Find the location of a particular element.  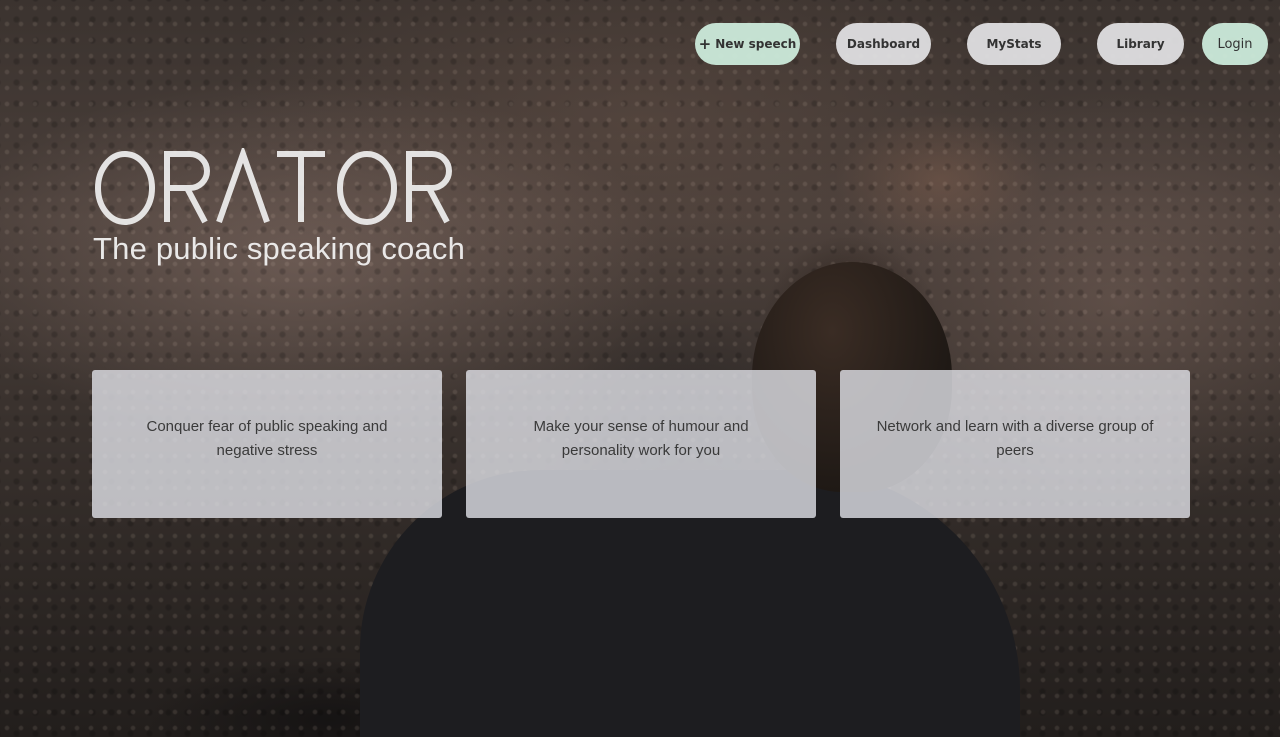

dashboard-button: Dashboard is located at coordinates (883, 44).